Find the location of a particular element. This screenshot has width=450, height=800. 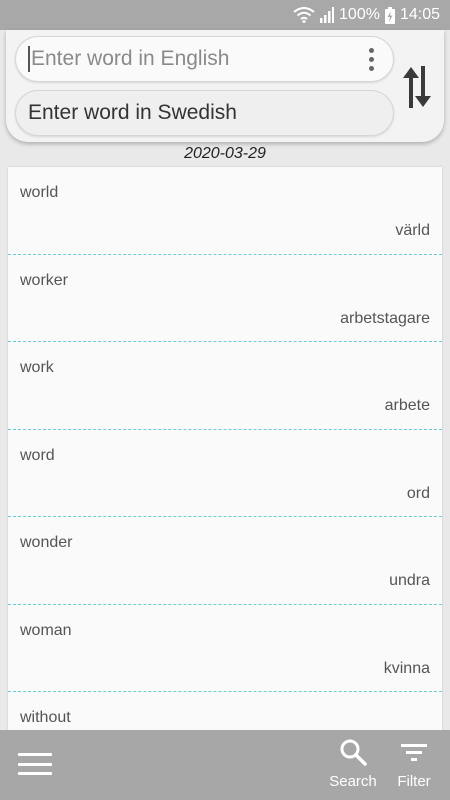

search-icon is located at coordinates (353, 754).